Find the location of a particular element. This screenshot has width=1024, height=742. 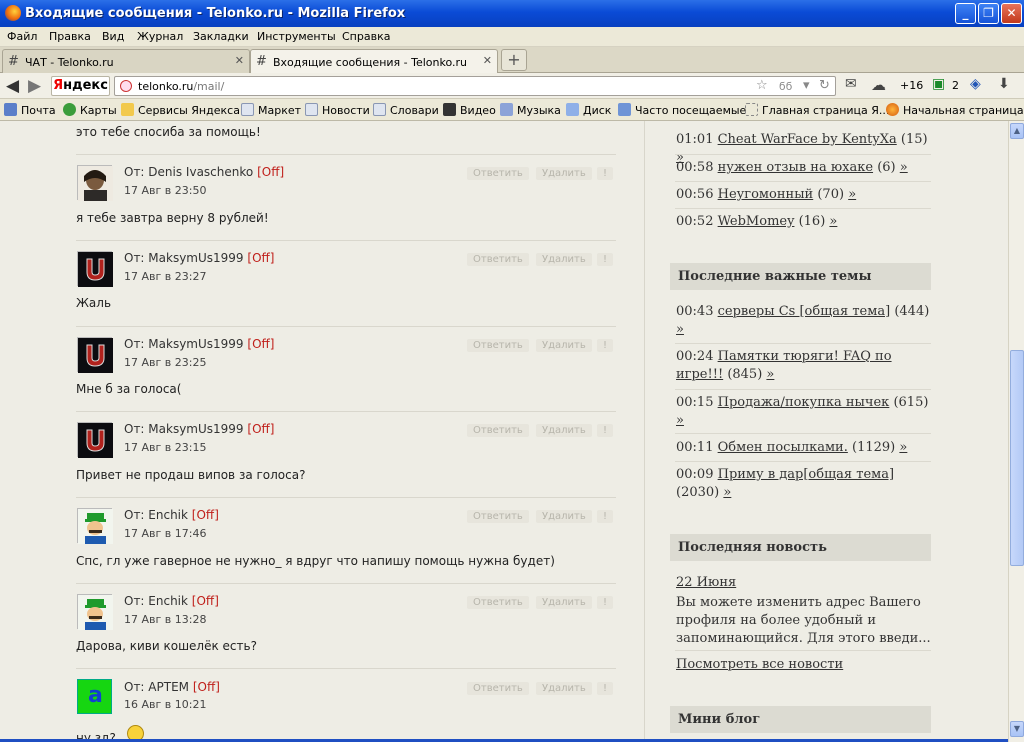

counter-badge-icon: ▣ is located at coordinates (938, 84).